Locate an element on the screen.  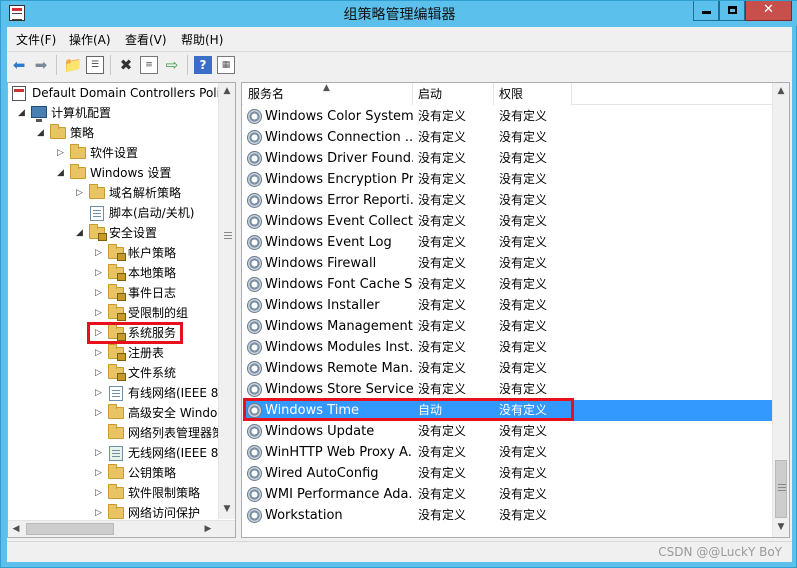
service-row: Windows Encryption Pr... 没有定义 没有定义 is located at coordinates (508, 179).